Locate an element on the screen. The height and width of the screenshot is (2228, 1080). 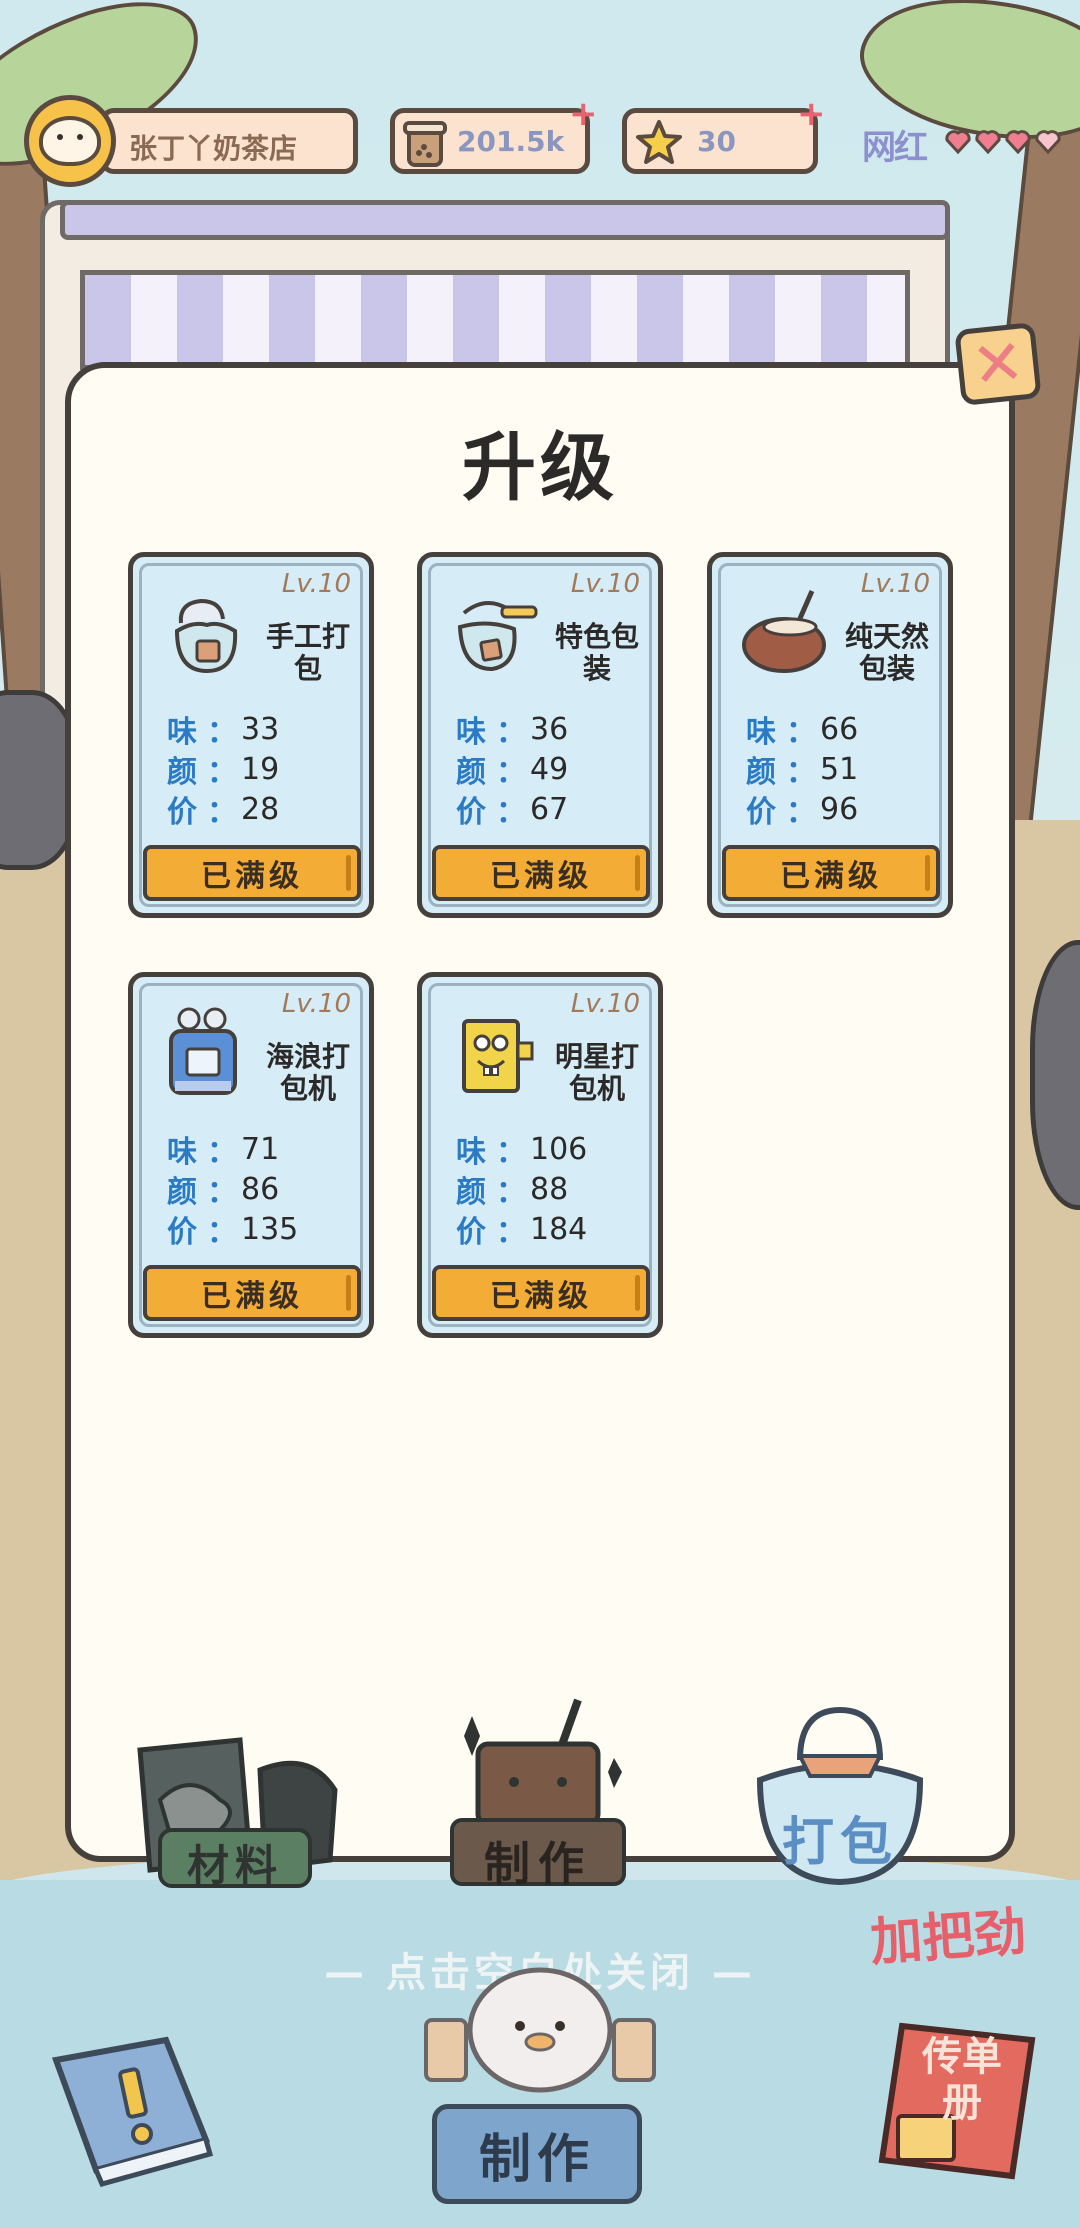
close-icon: ✕ is located at coordinates (998, 363).